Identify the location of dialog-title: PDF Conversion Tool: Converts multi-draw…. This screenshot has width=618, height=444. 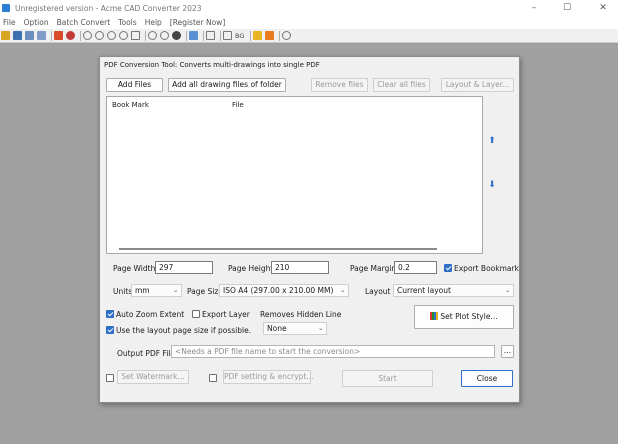
(212, 65).